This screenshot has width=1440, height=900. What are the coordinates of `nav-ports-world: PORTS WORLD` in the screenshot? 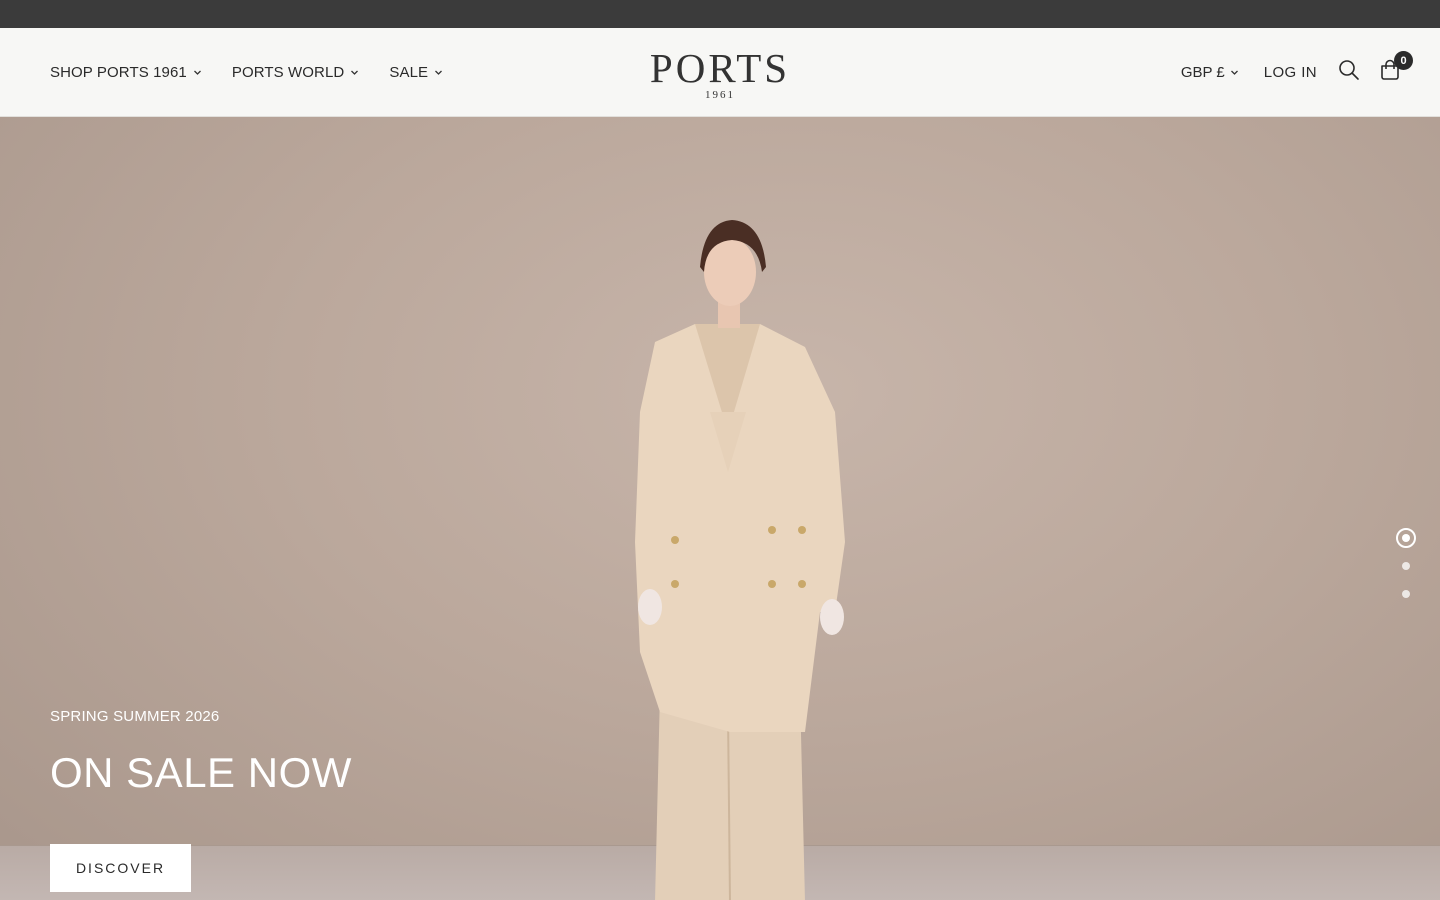 It's located at (296, 72).